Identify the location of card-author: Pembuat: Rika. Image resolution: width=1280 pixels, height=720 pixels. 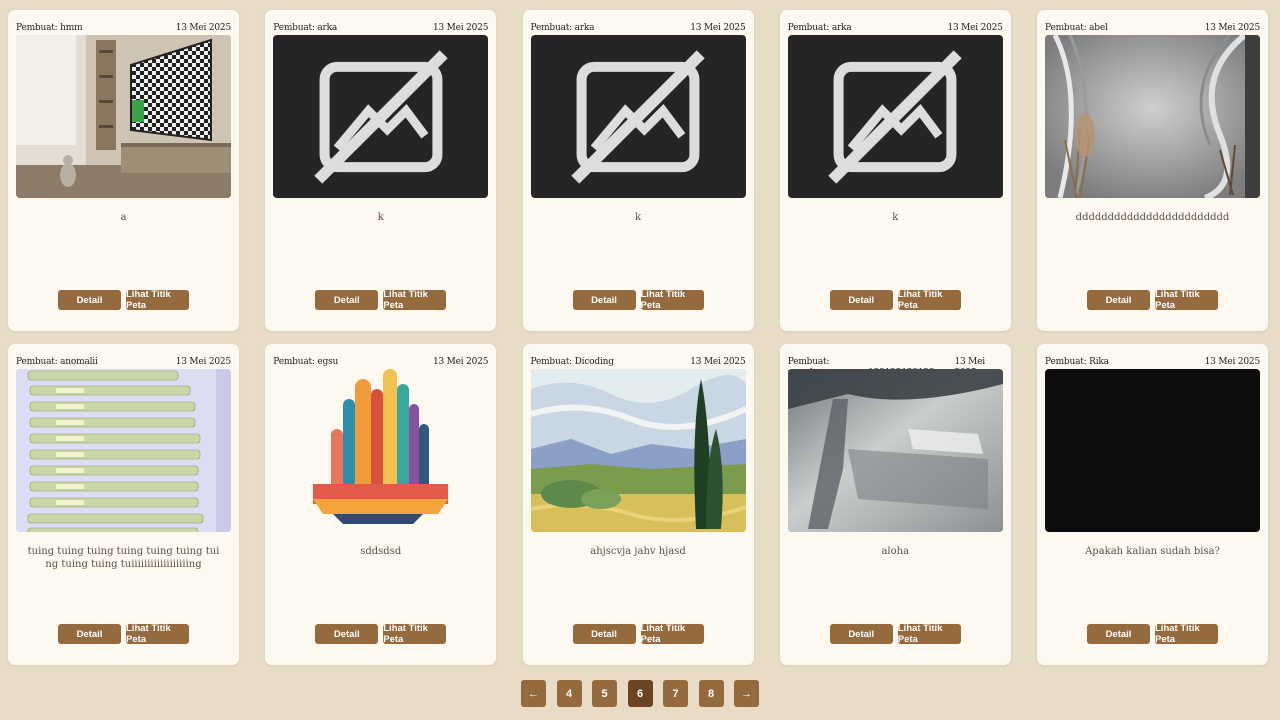
(1077, 362).